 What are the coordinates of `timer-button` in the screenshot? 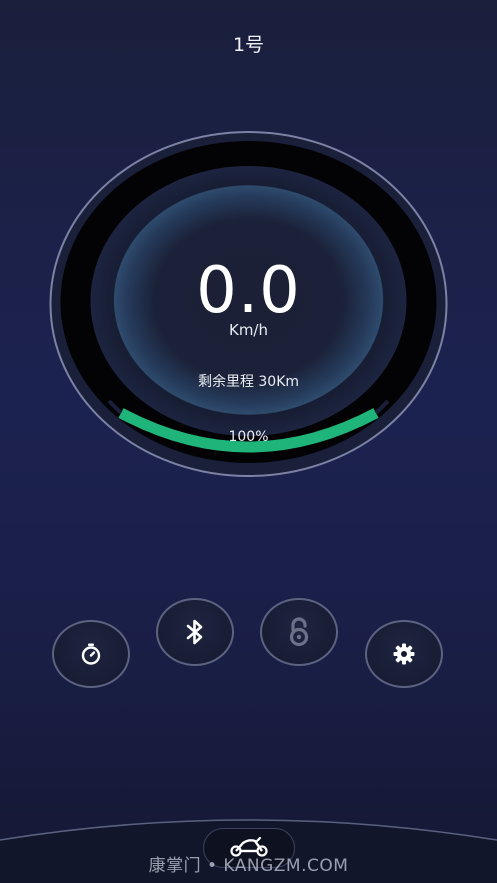 It's located at (91, 654).